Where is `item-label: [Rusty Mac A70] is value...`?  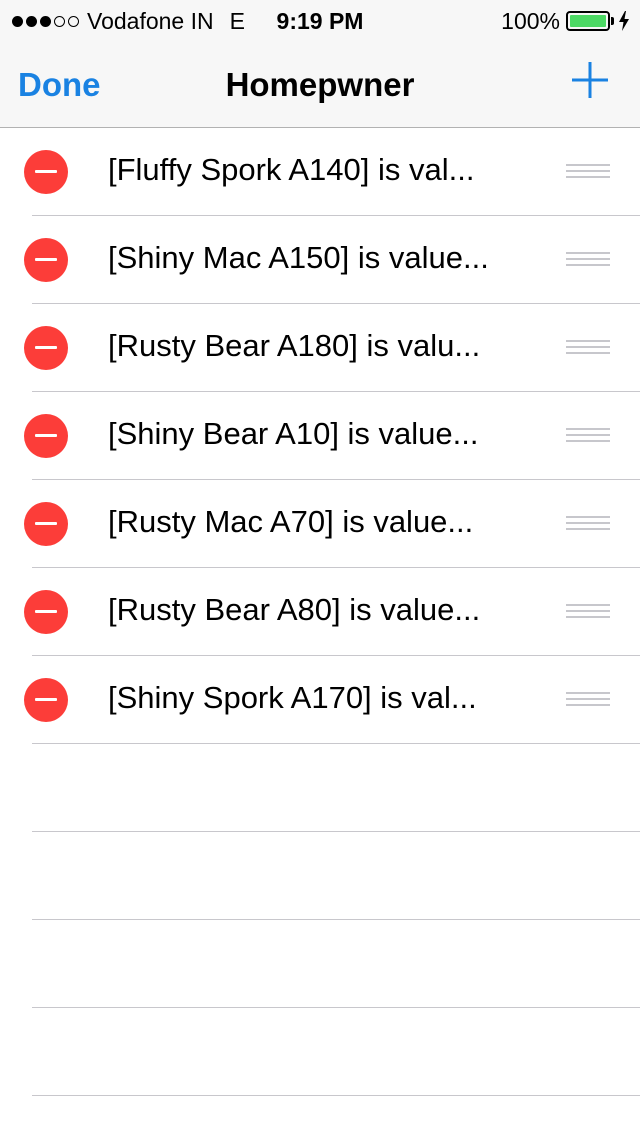 item-label: [Rusty Mac A70] is value... is located at coordinates (291, 521).